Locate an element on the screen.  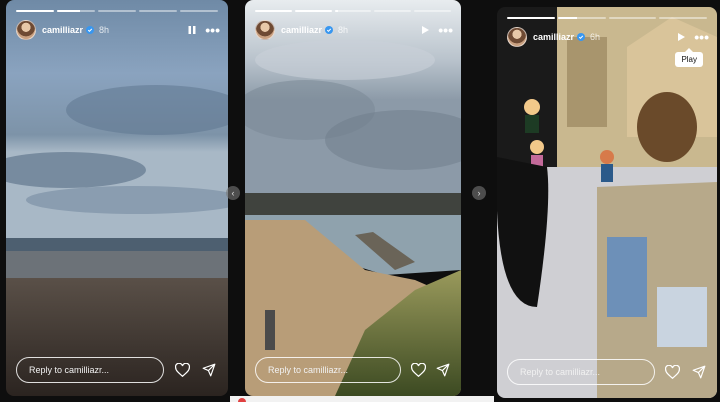
story-header: camilliazr 6h ••• is located at coordinates (608, 37).